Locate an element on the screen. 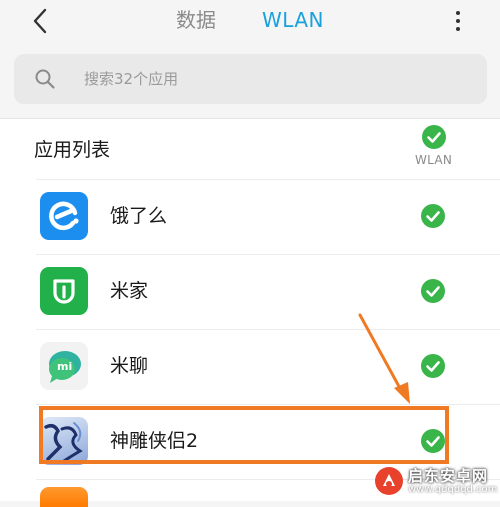  highlight-box is located at coordinates (244, 435).